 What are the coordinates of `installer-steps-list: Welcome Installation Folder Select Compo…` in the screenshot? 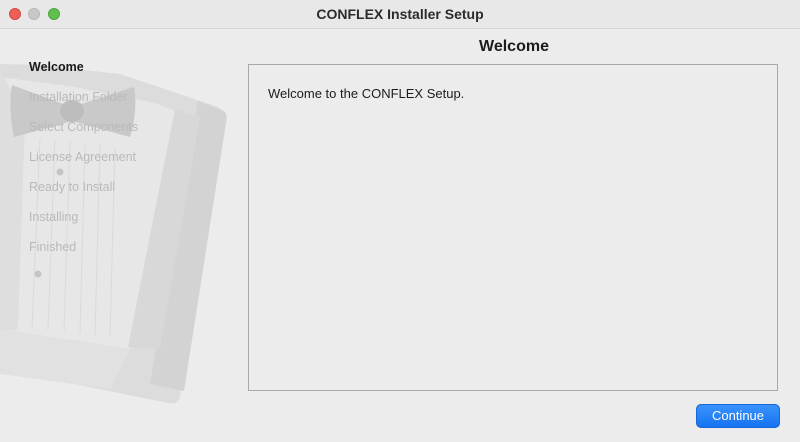 It's located at (83, 164).